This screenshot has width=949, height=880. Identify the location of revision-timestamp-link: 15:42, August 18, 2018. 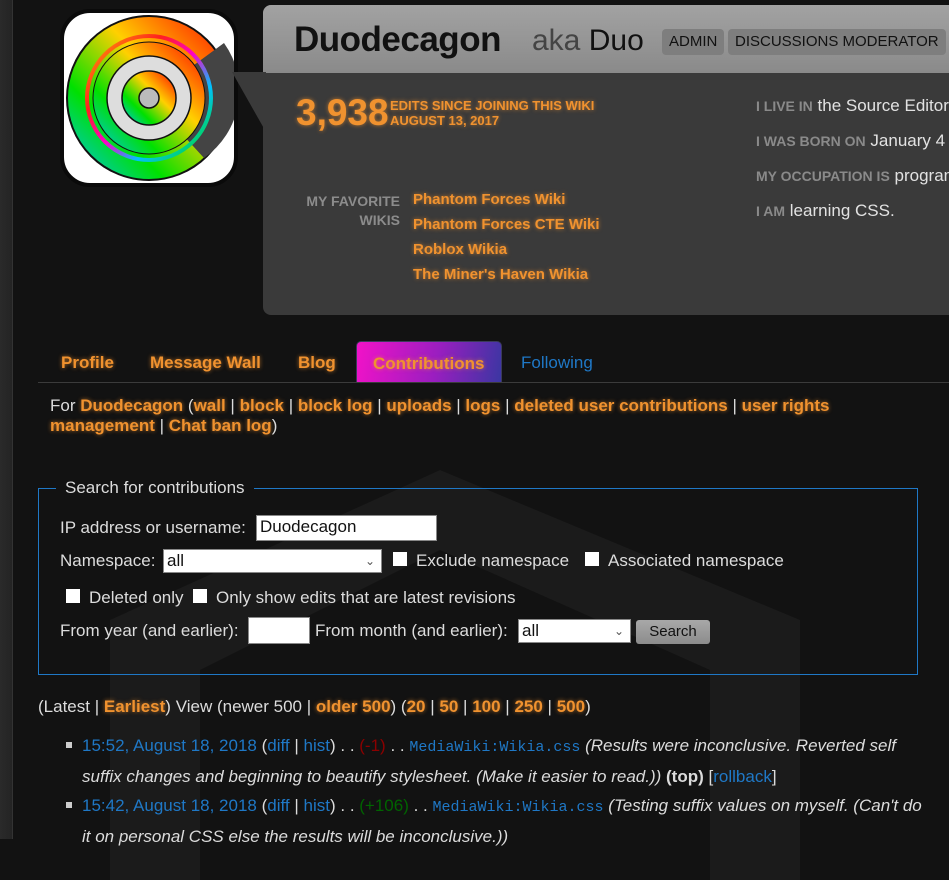
(169, 805).